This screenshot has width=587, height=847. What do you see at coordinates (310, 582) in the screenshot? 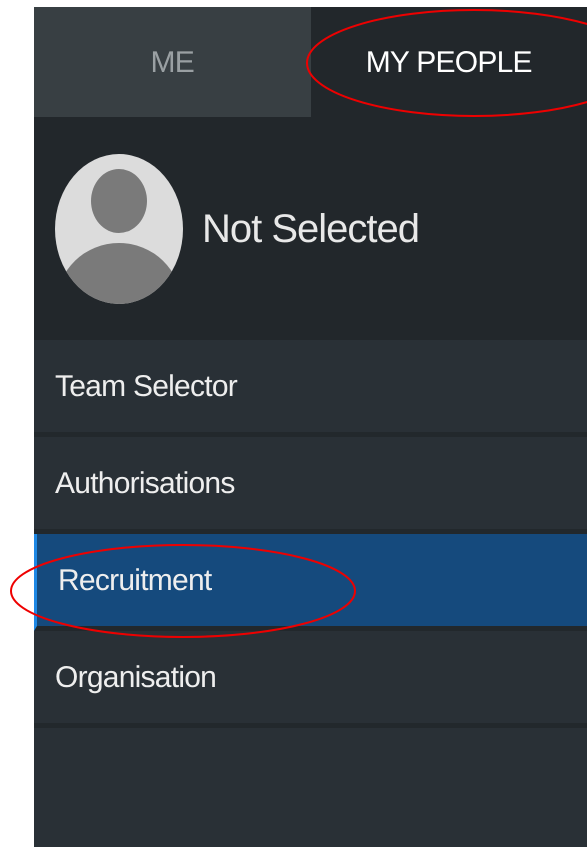
I see `menu-item: Recruitment` at bounding box center [310, 582].